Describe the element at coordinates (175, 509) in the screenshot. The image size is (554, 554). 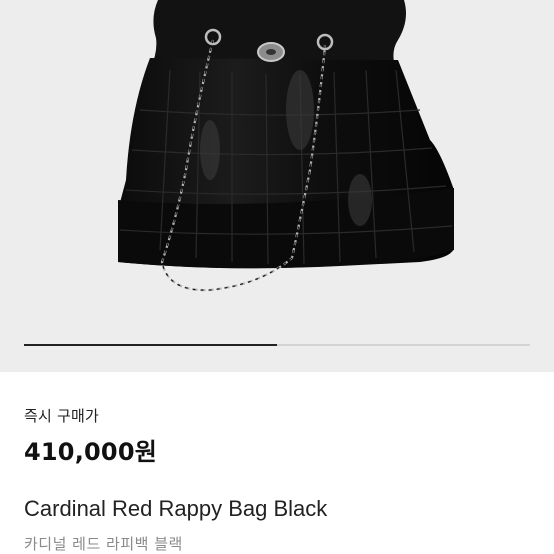
I see `product-name-en: Cardinal Red Rappy Bag Black` at that location.